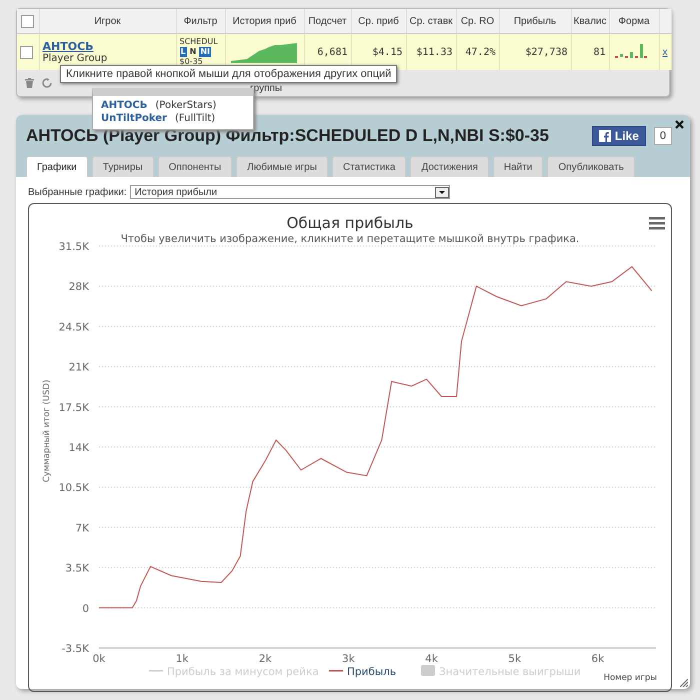 The width and height of the screenshot is (700, 700). I want to click on y-tick-label: -3.5K, so click(75, 649).